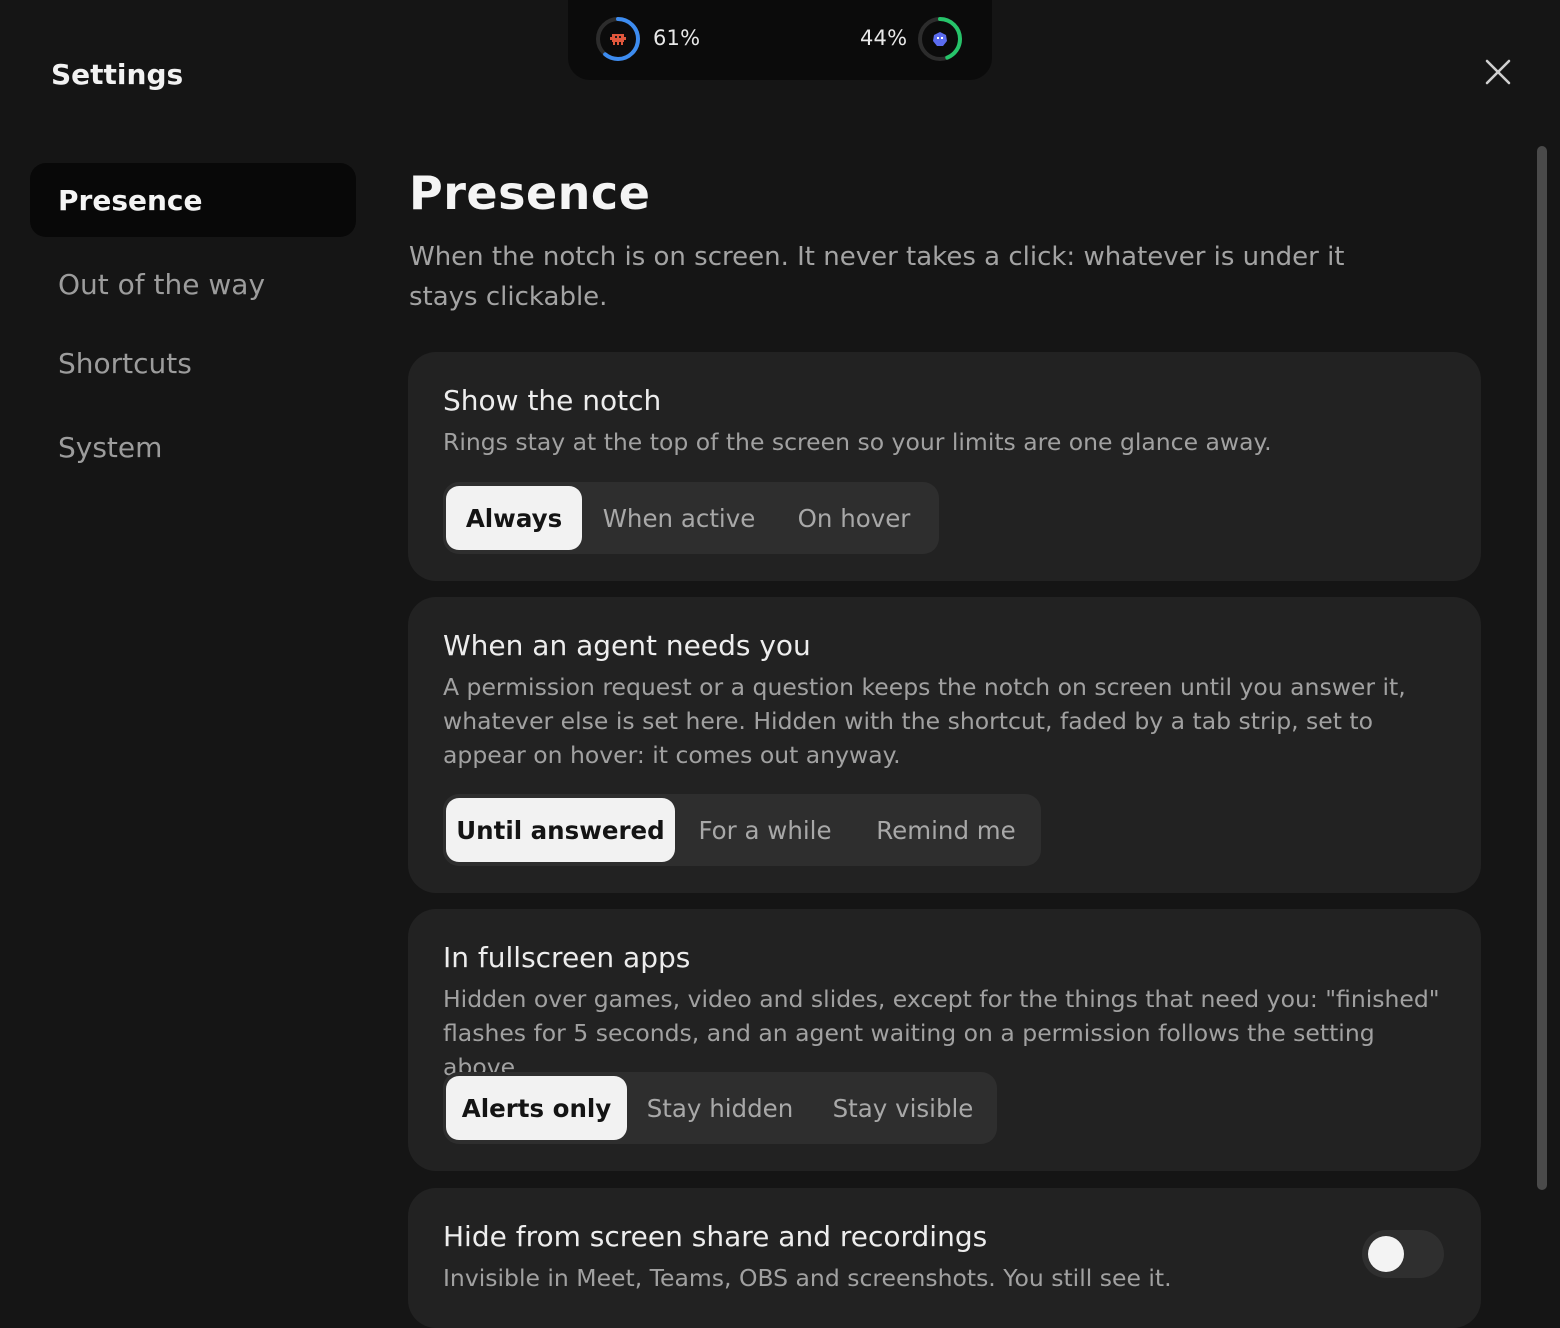 The width and height of the screenshot is (1560, 1328). What do you see at coordinates (125, 363) in the screenshot?
I see `sidebar-item-label: Shortcuts` at bounding box center [125, 363].